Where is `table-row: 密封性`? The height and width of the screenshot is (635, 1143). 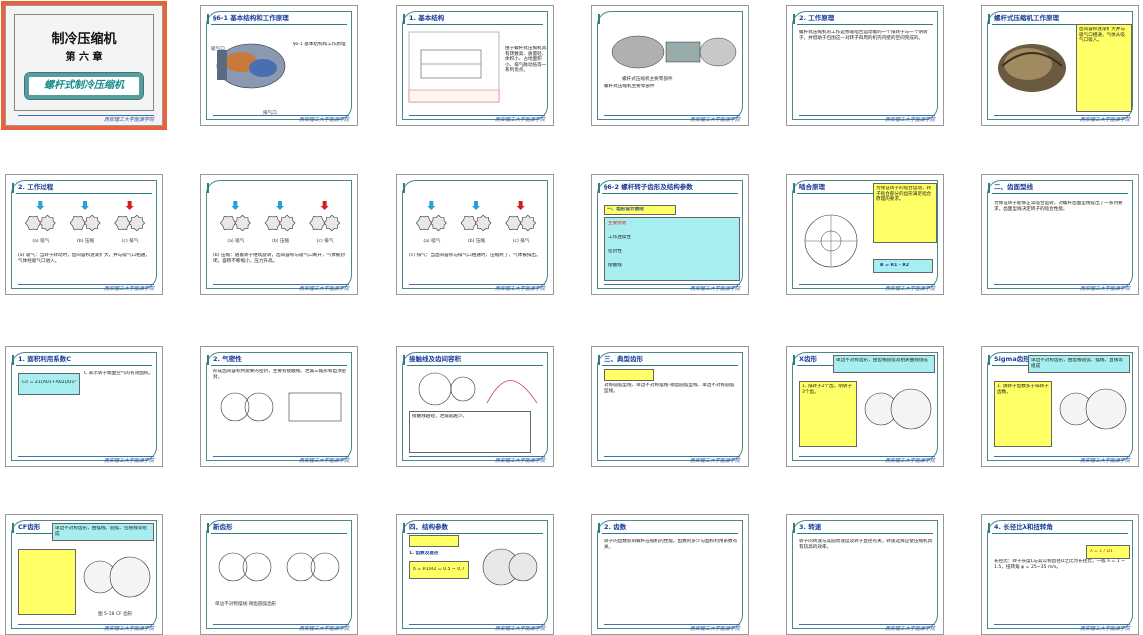 table-row: 密封性 is located at coordinates (615, 251).